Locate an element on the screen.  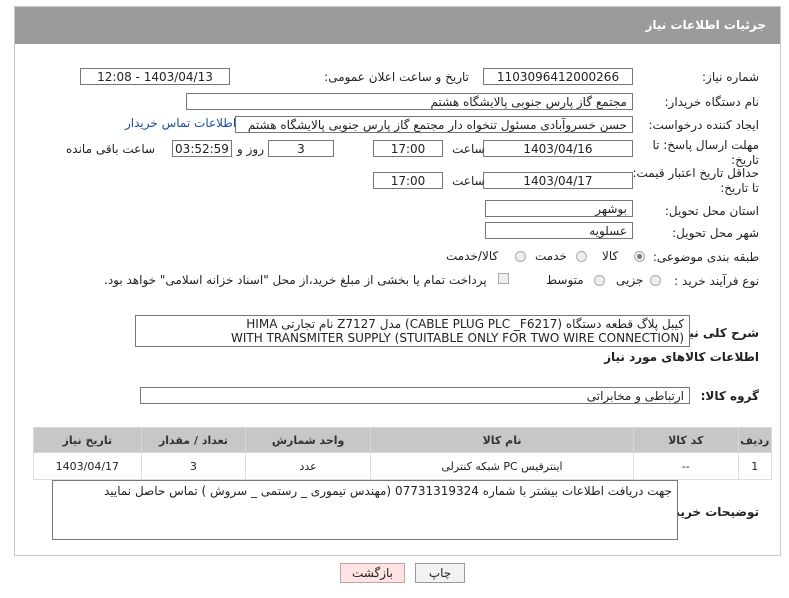
col-row: ردیف is located at coordinates (755, 440).